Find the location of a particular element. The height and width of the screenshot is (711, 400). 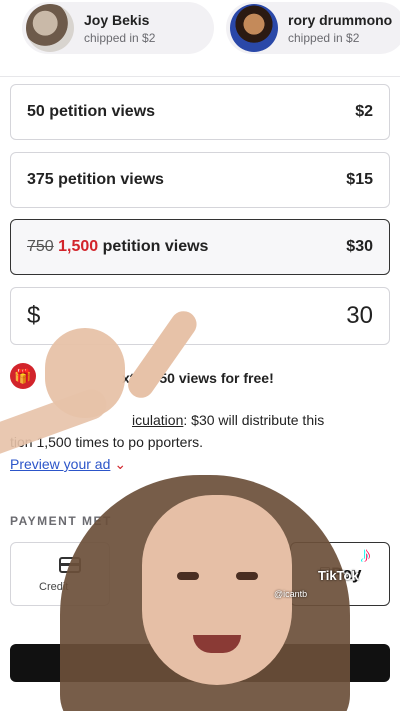

option-375-views: 375 petition views $15 is located at coordinates (200, 180).